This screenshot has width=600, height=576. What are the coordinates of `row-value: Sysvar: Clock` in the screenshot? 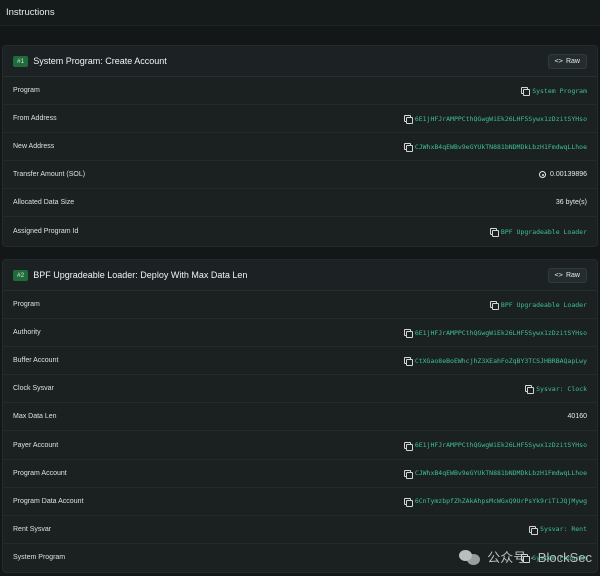 It's located at (561, 389).